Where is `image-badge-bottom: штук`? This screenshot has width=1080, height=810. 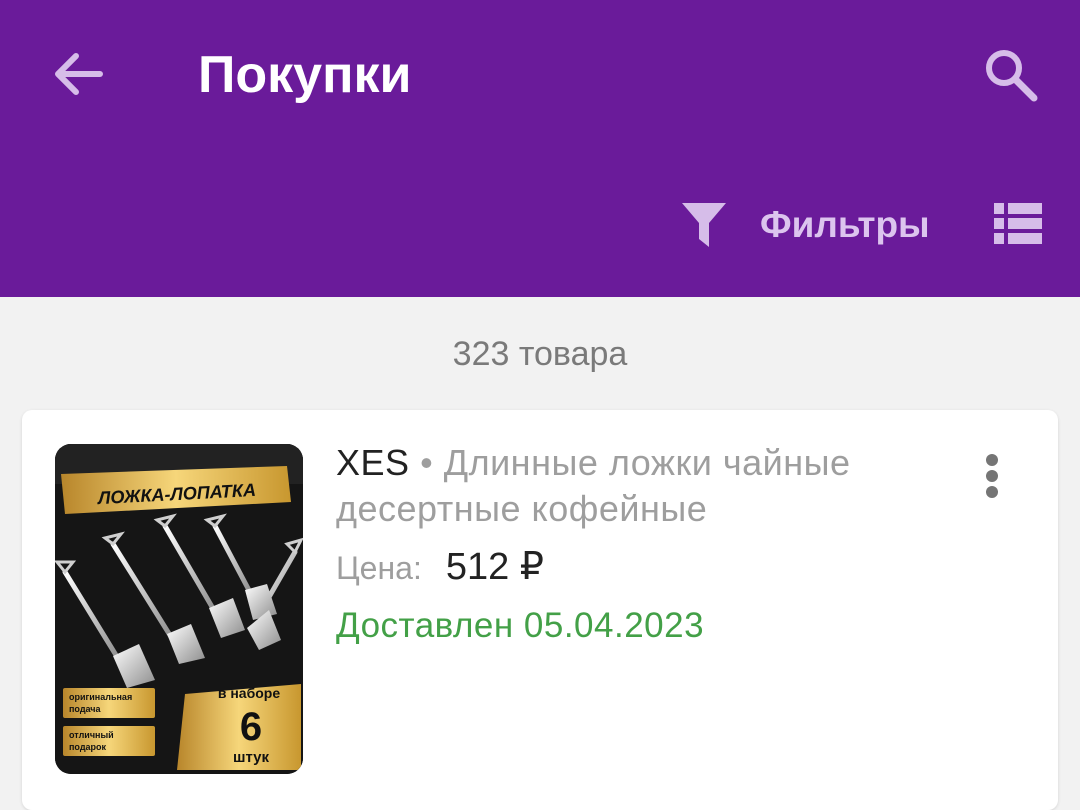 image-badge-bottom: штук is located at coordinates (251, 757).